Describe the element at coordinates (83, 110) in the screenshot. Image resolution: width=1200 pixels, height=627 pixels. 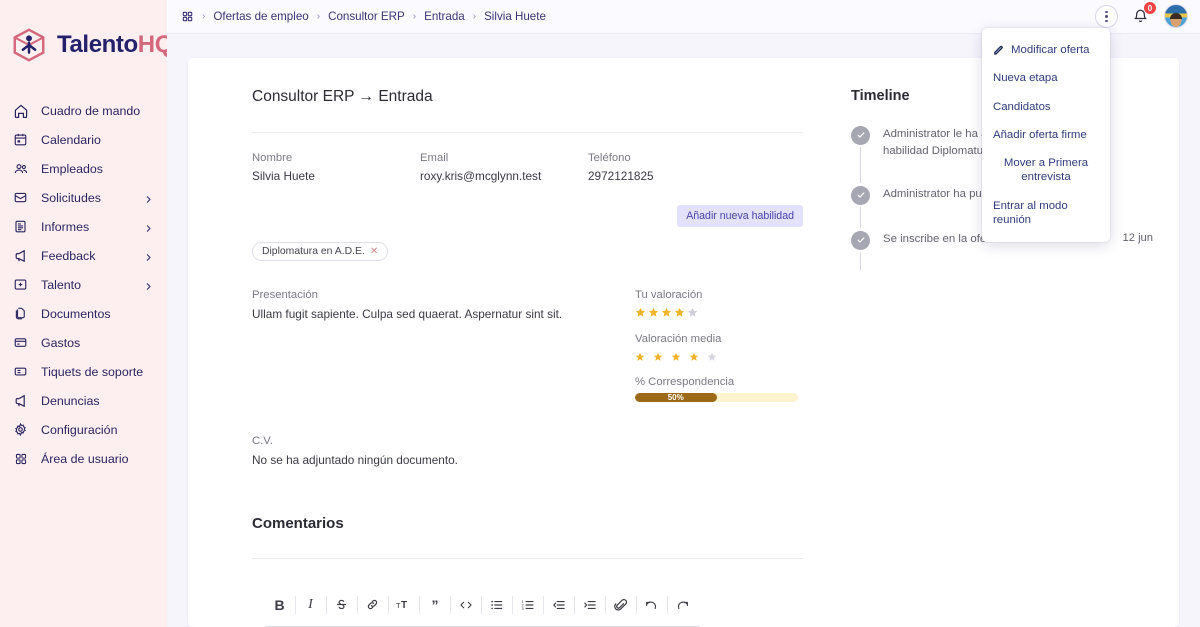
I see `sidebar-item-cuadro-de-mando: Cuadro de mando` at that location.